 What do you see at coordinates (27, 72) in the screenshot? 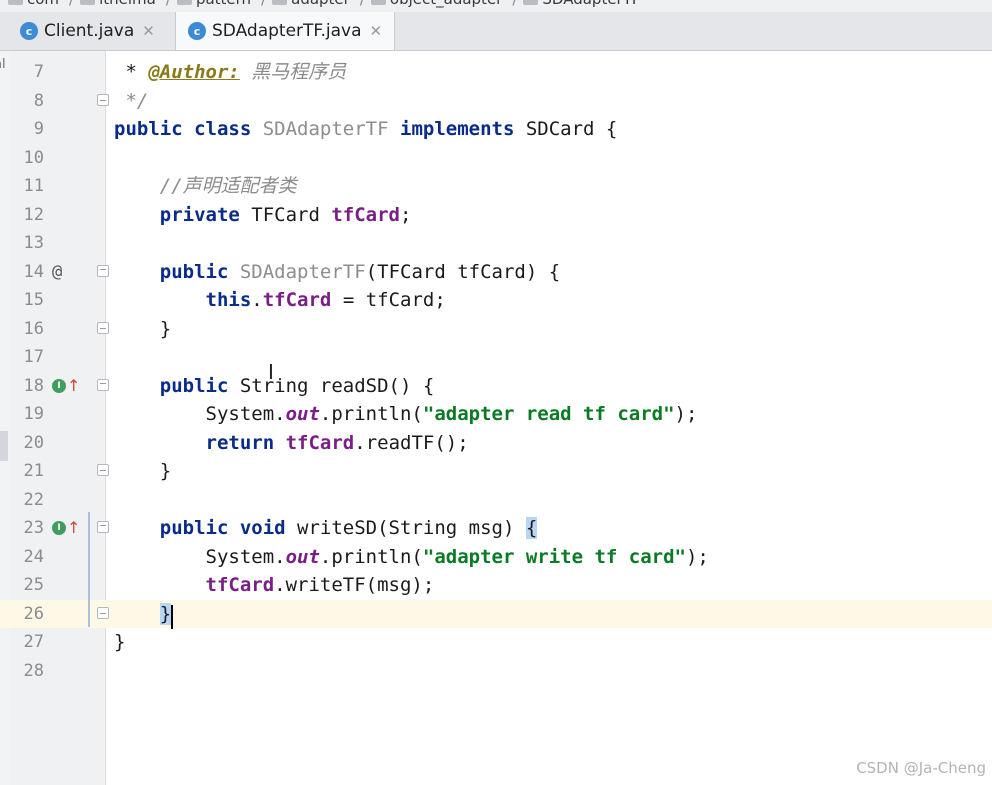
I see `line-number: 7` at bounding box center [27, 72].